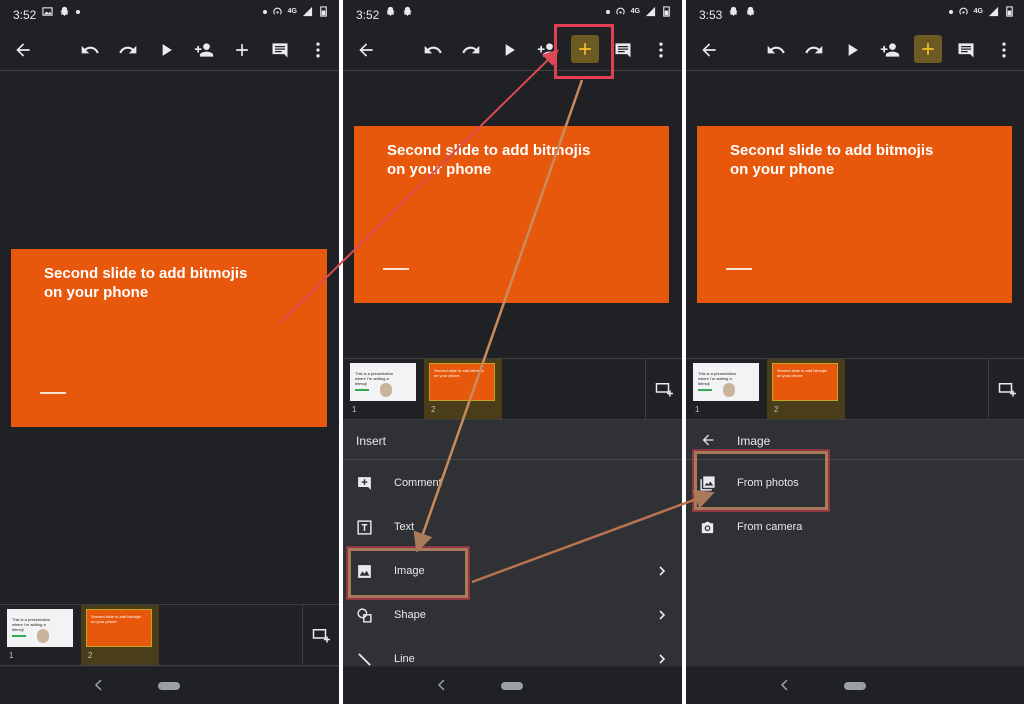 This screenshot has height=704, width=1024. Describe the element at coordinates (754, 441) in the screenshot. I see `panel-title: Image` at that location.